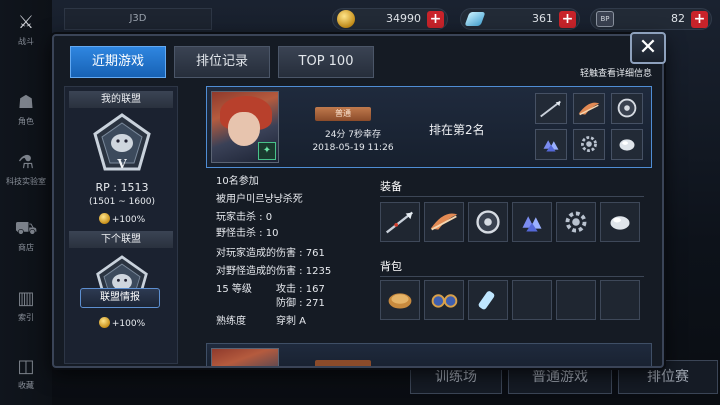  What do you see at coordinates (291, 321) in the screenshot?
I see `proficiency-value: 穿刺 A` at bounding box center [291, 321].